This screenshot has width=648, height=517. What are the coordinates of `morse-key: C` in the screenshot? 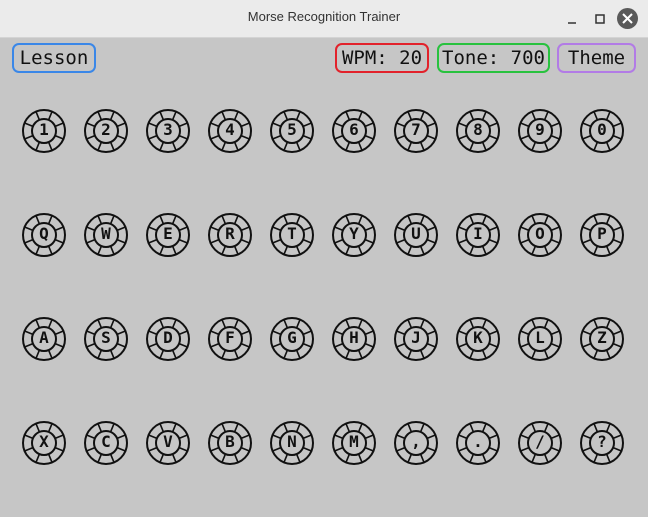 It's located at (106, 443).